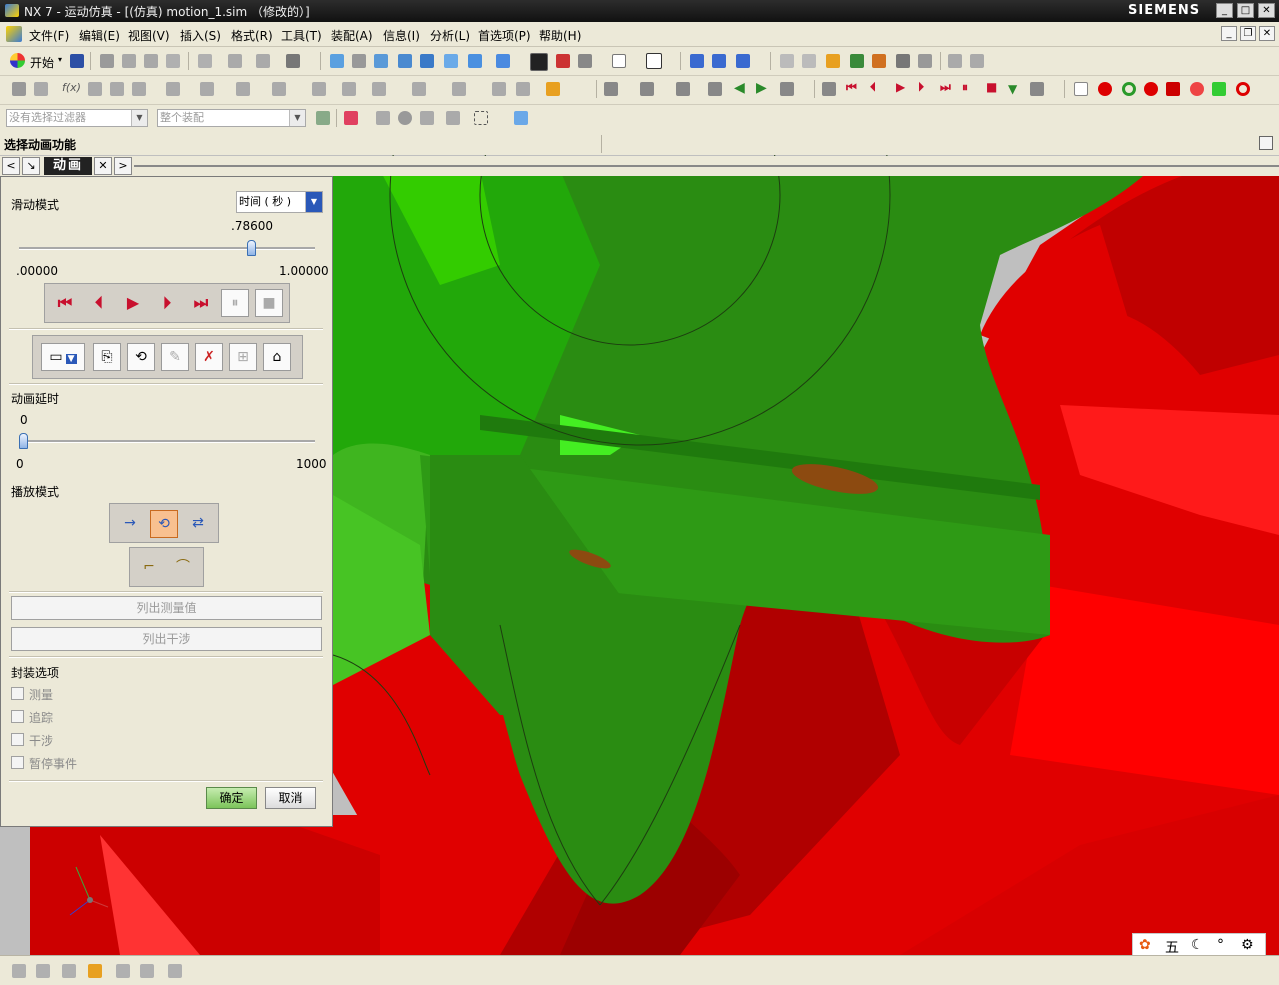 The image size is (1279, 985). I want to click on anim-stop-icon: ■, so click(991, 87).